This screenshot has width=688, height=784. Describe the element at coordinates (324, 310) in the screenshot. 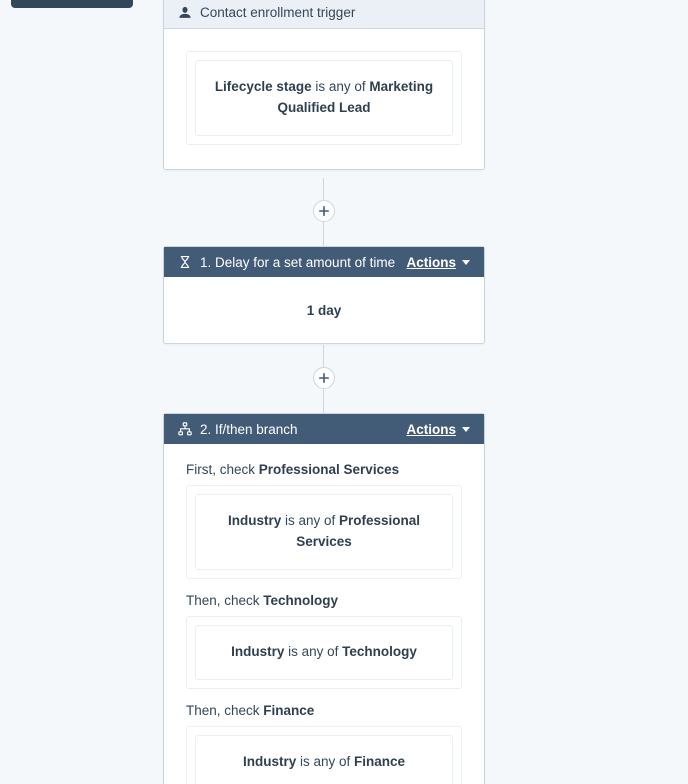

I see `delay-step-value: 1 day` at that location.